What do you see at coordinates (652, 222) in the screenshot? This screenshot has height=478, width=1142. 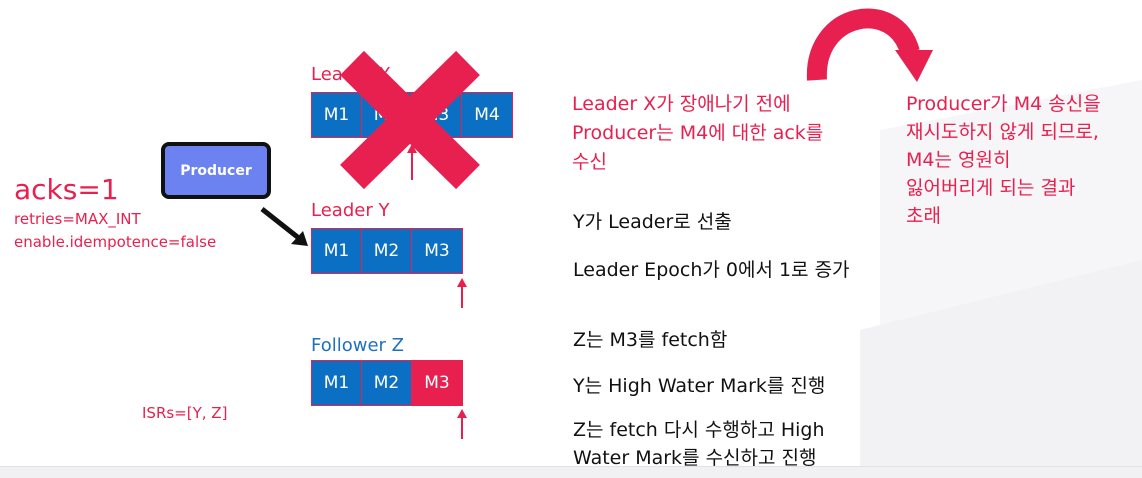 I see `step-note: Y가 Leader로 선출` at bounding box center [652, 222].